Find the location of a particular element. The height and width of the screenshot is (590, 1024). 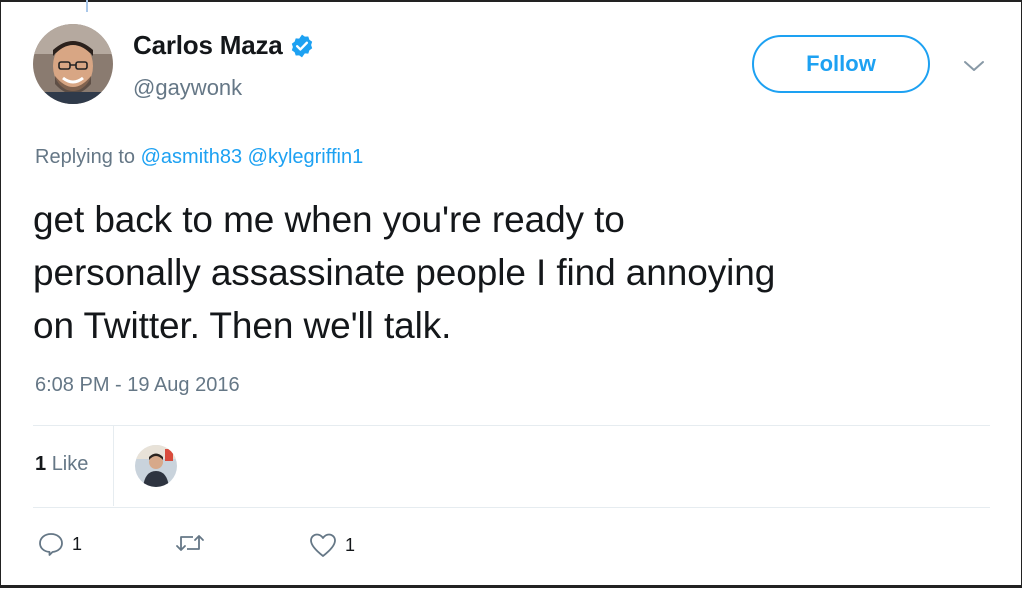

retweet-action is located at coordinates (194, 543).